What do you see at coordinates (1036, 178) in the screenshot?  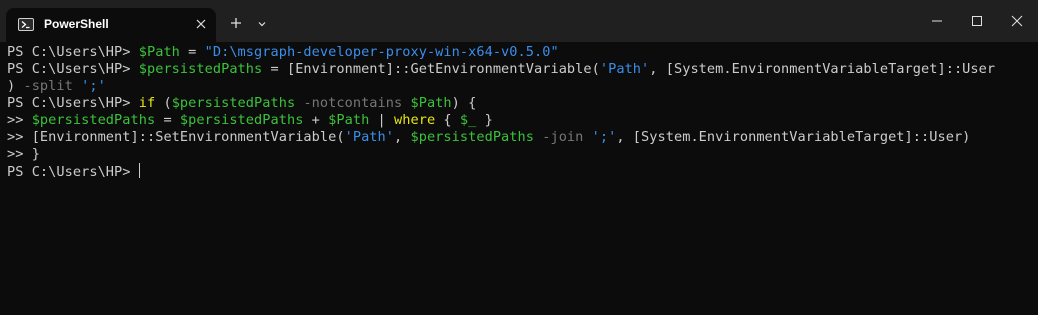 I see `scrollbar` at bounding box center [1036, 178].